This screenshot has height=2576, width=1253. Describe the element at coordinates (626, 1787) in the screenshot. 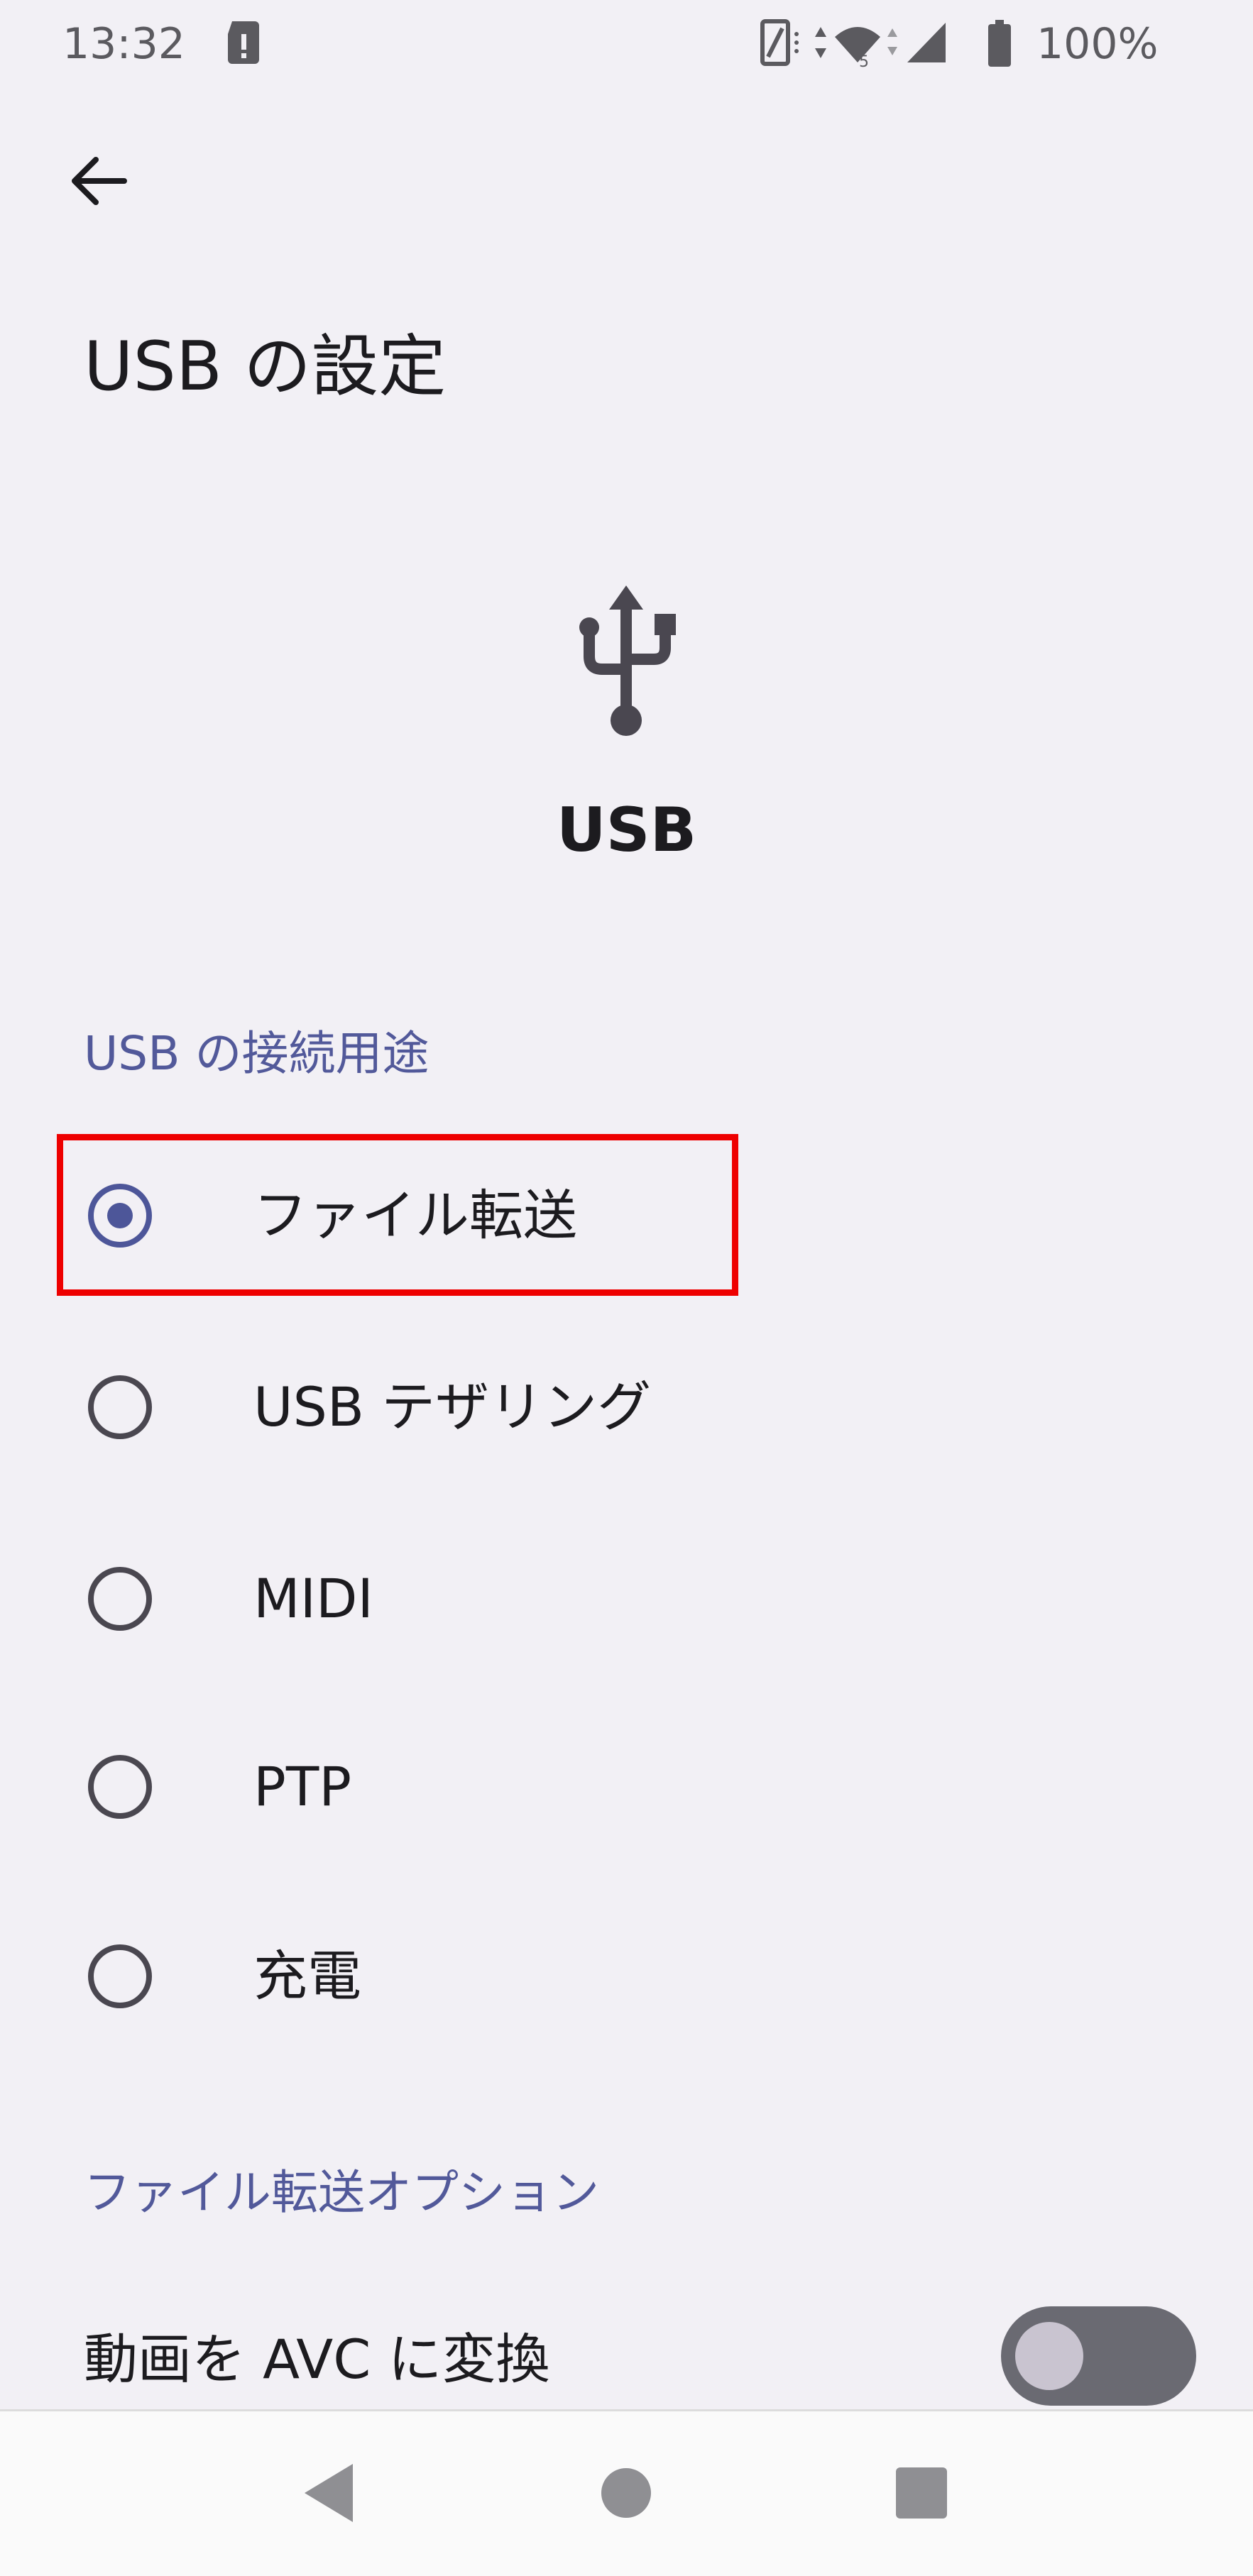

I see `radio-option-ptp: PTP` at that location.